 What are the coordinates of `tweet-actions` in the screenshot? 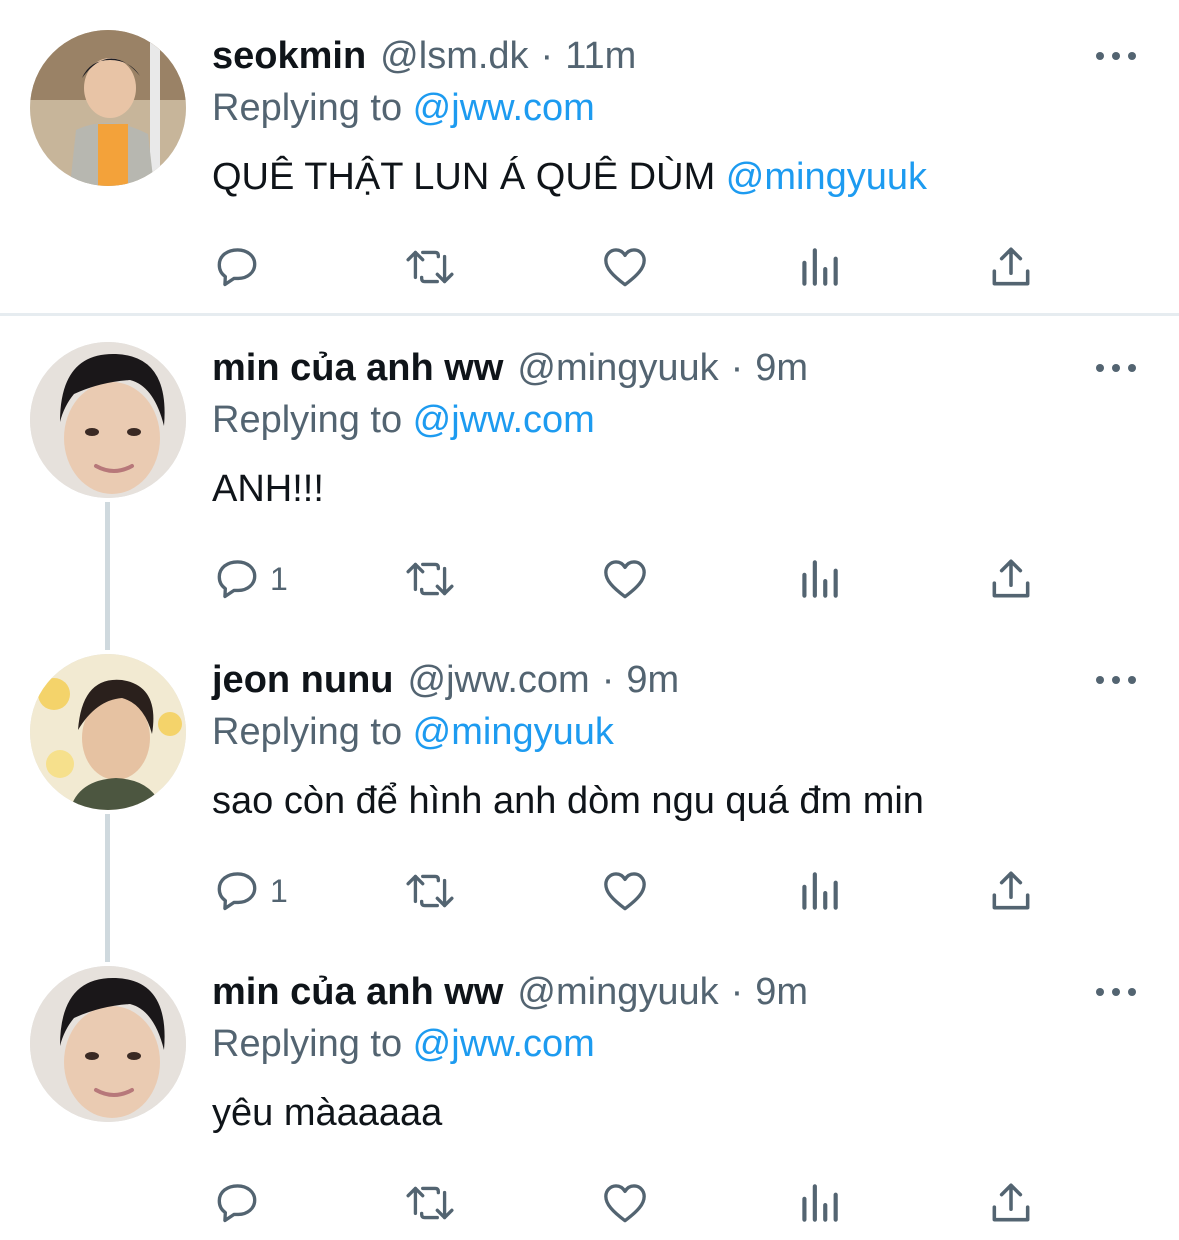 It's located at (627, 267).